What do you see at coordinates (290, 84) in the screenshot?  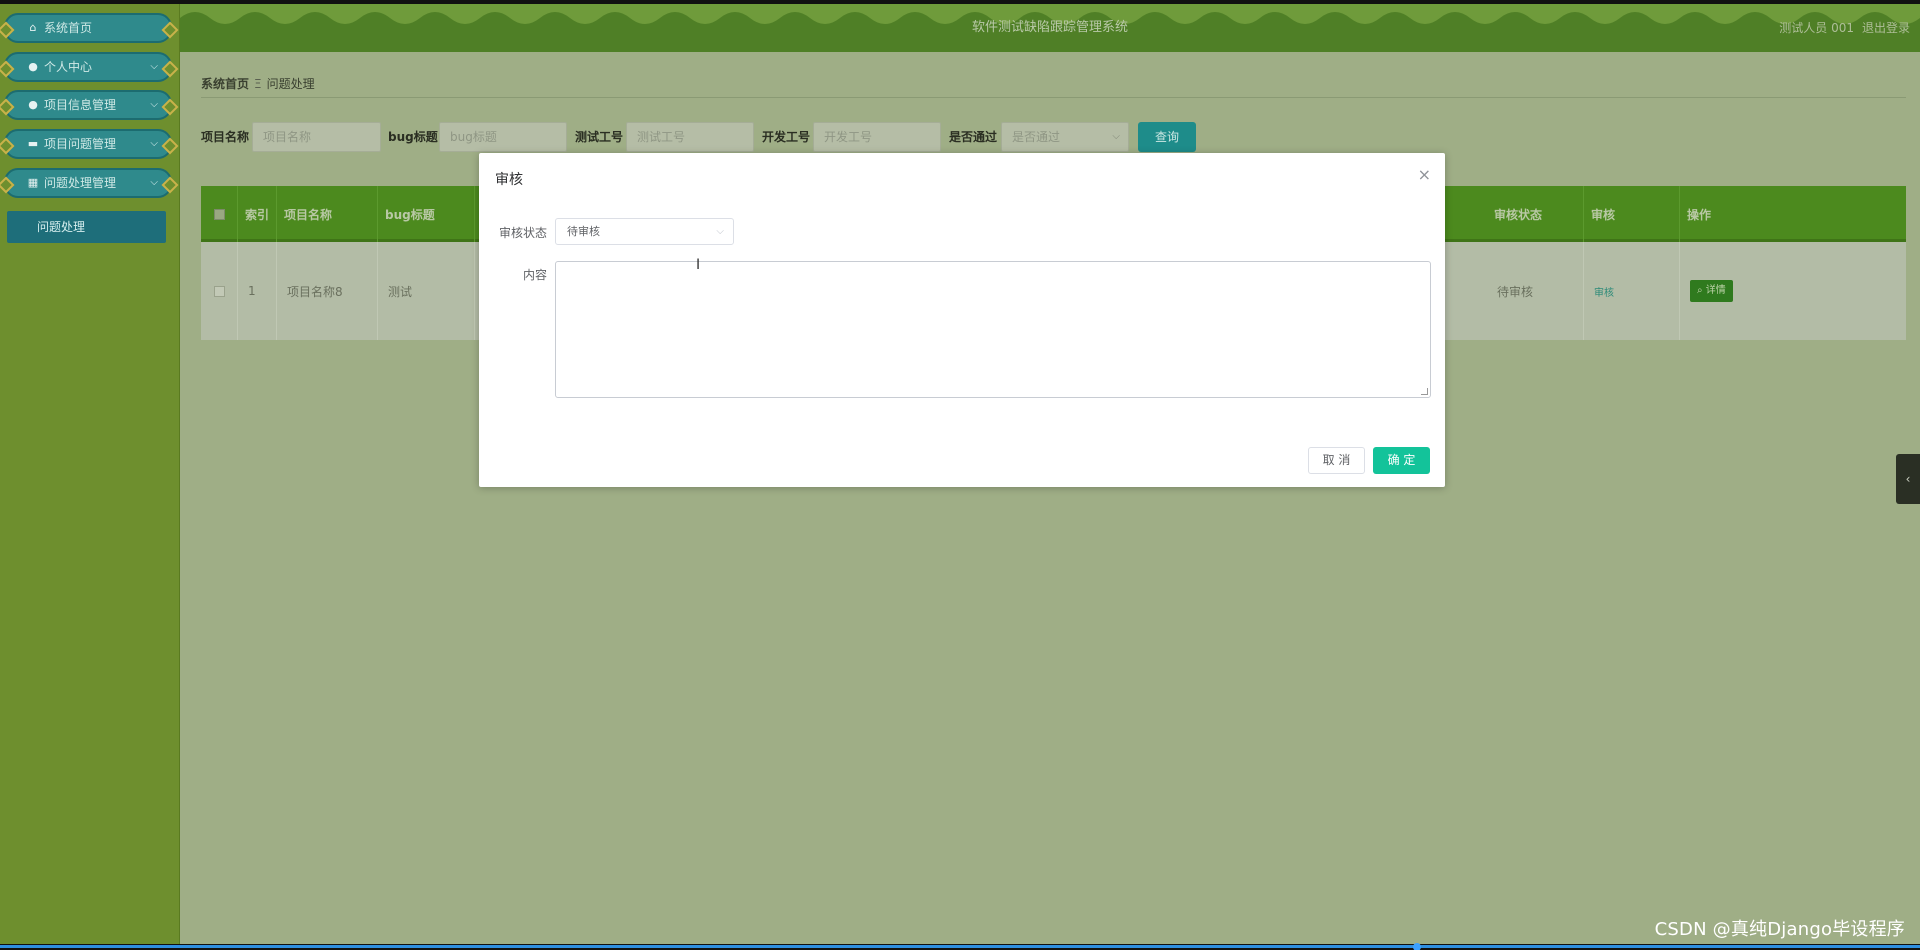 I see `breadcrumb-current: 问题处理` at bounding box center [290, 84].